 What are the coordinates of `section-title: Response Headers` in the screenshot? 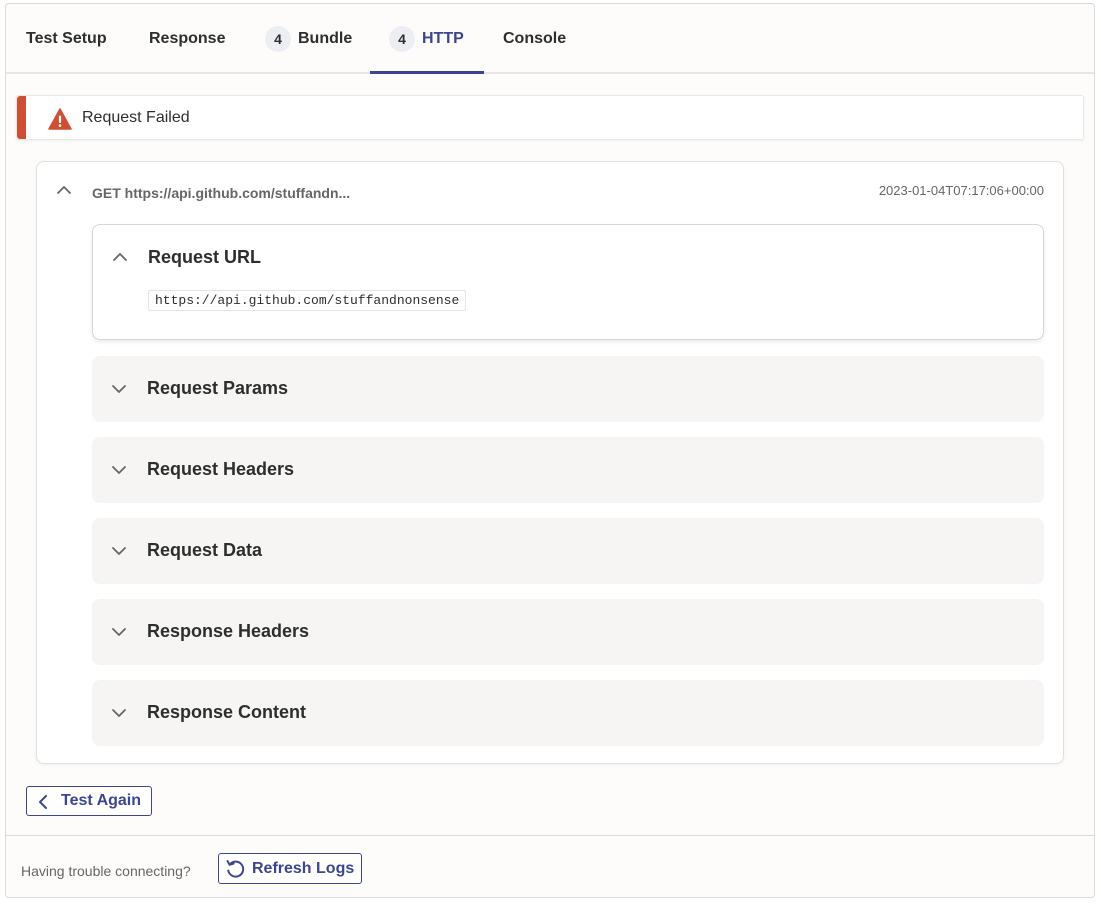 It's located at (228, 631).